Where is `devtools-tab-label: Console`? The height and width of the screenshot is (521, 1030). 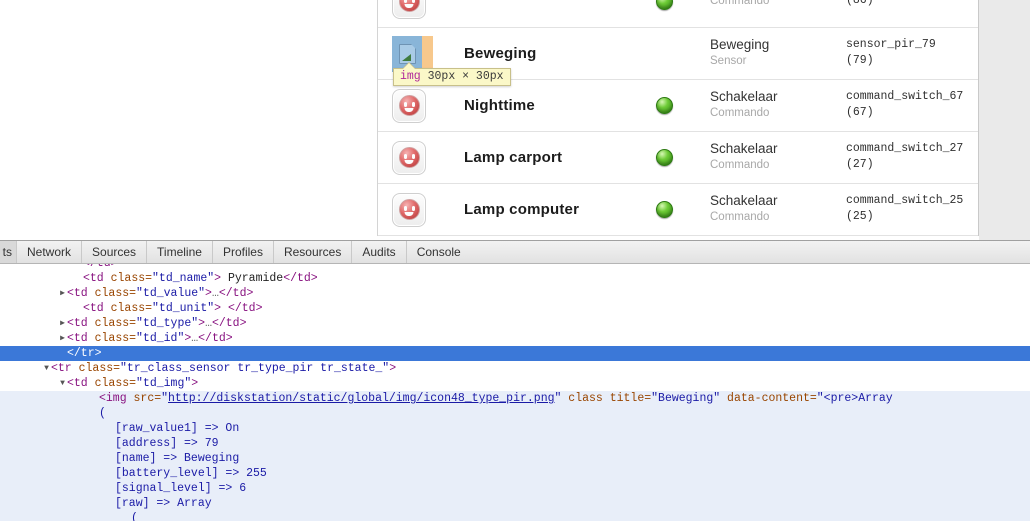 devtools-tab-label: Console is located at coordinates (438, 252).